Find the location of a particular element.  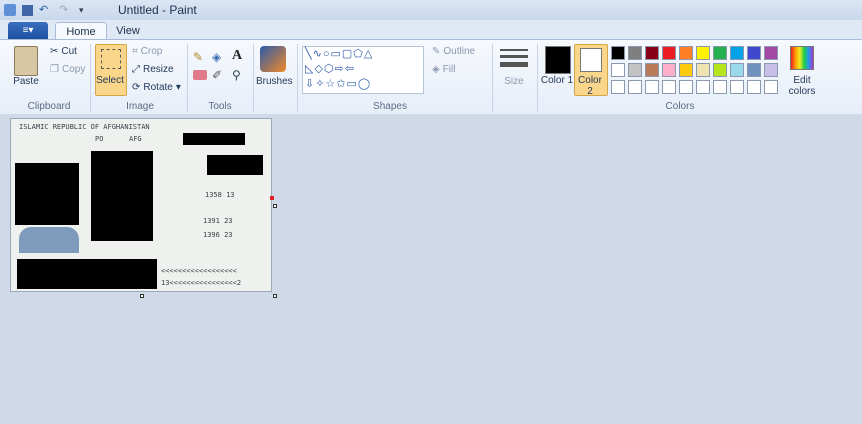

window-title: Untitled - Paint is located at coordinates (157, 10).